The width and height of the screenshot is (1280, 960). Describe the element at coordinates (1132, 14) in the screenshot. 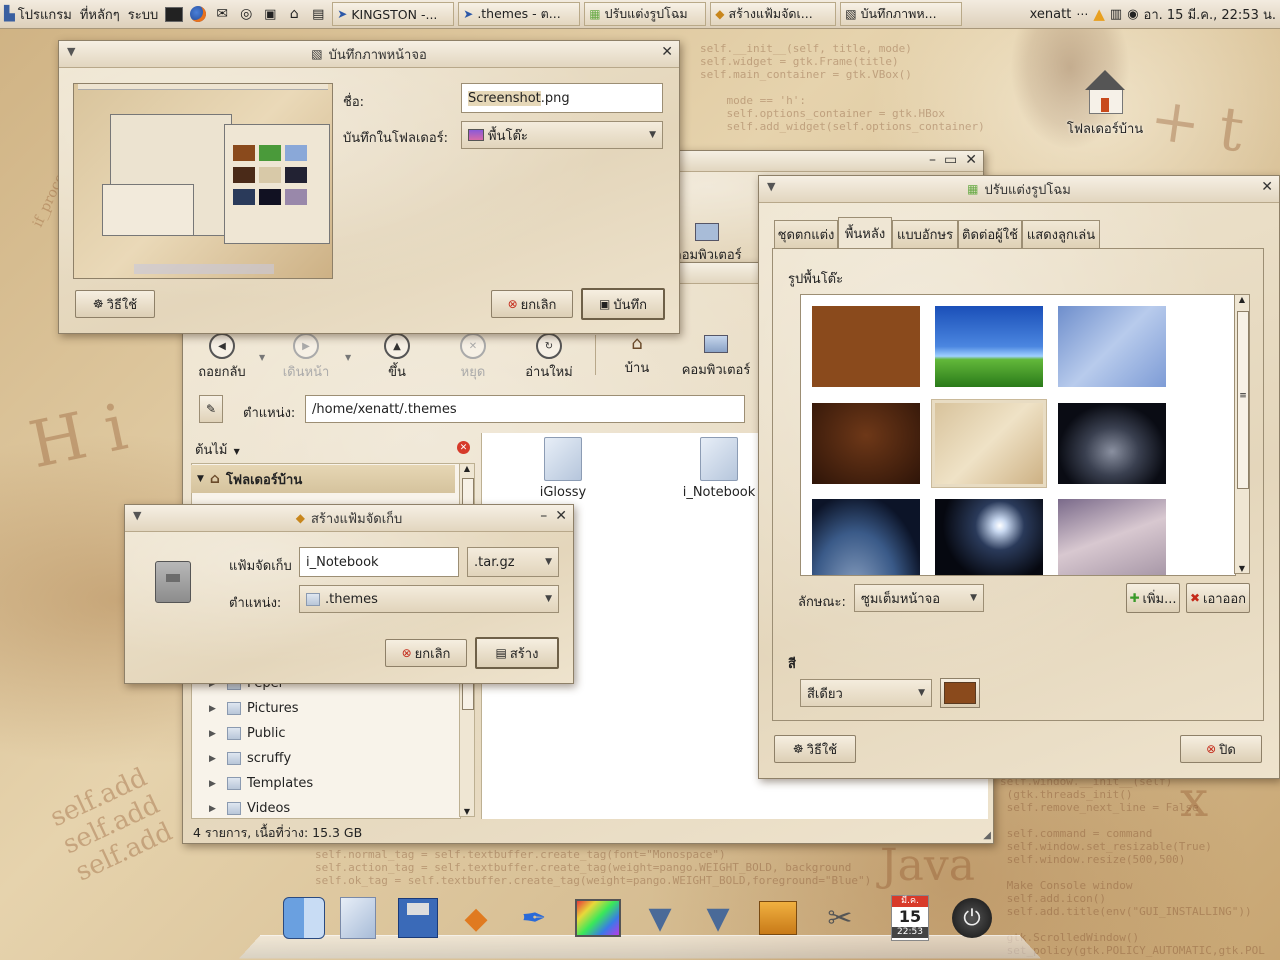

I see `volume-icon: ◉` at that location.